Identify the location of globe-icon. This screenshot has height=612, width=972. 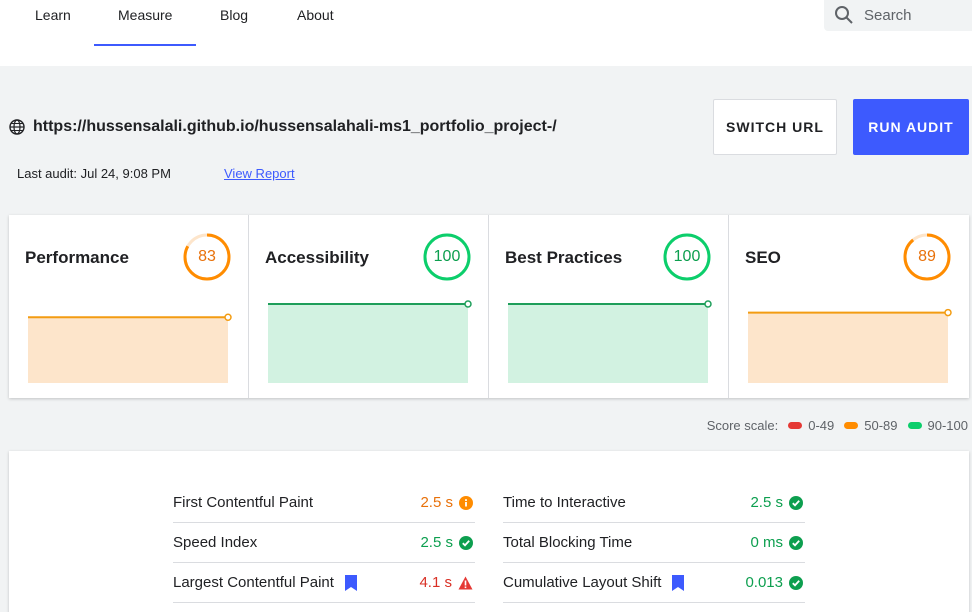
(17, 127).